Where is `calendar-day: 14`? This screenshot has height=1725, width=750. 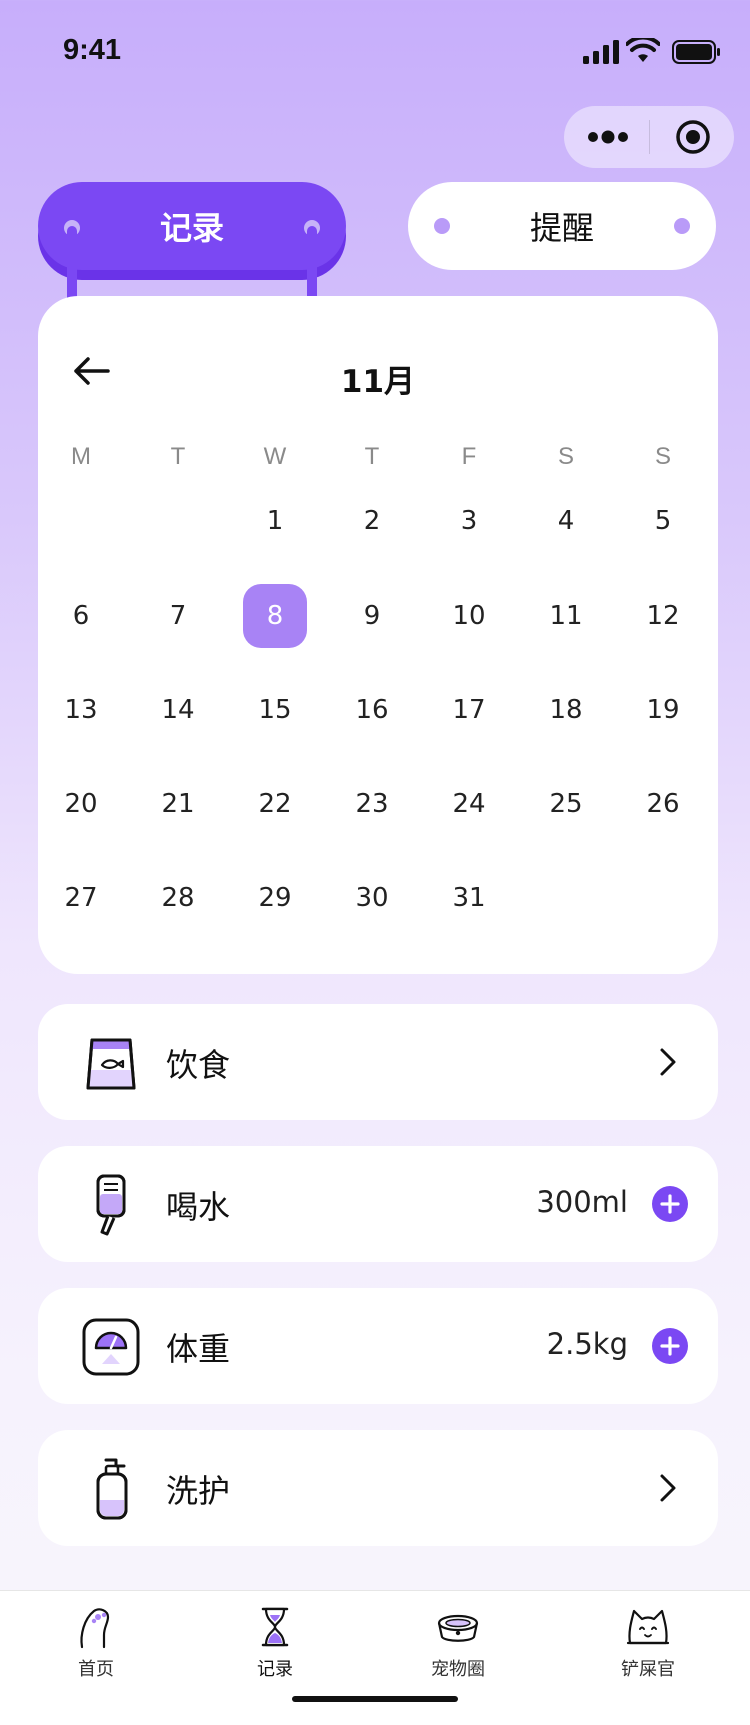 calendar-day: 14 is located at coordinates (178, 710).